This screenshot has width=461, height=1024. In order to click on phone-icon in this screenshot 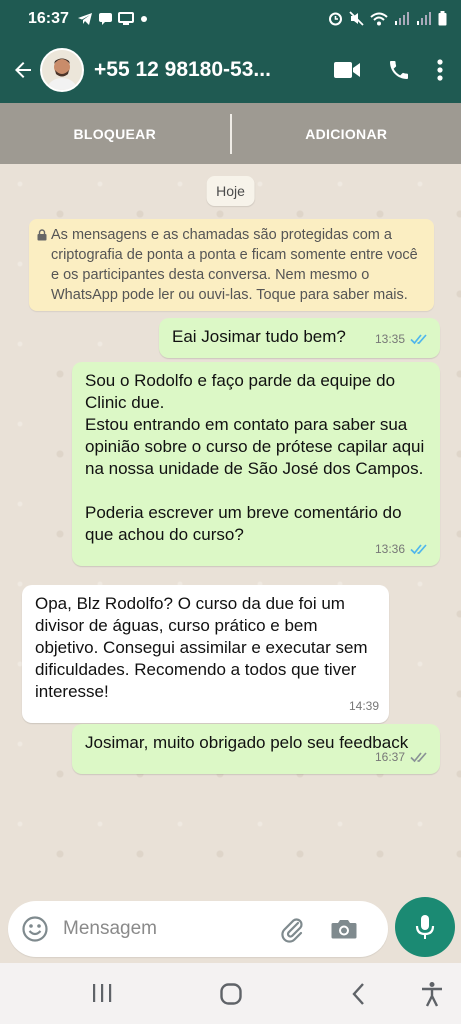, I will do `click(399, 70)`.